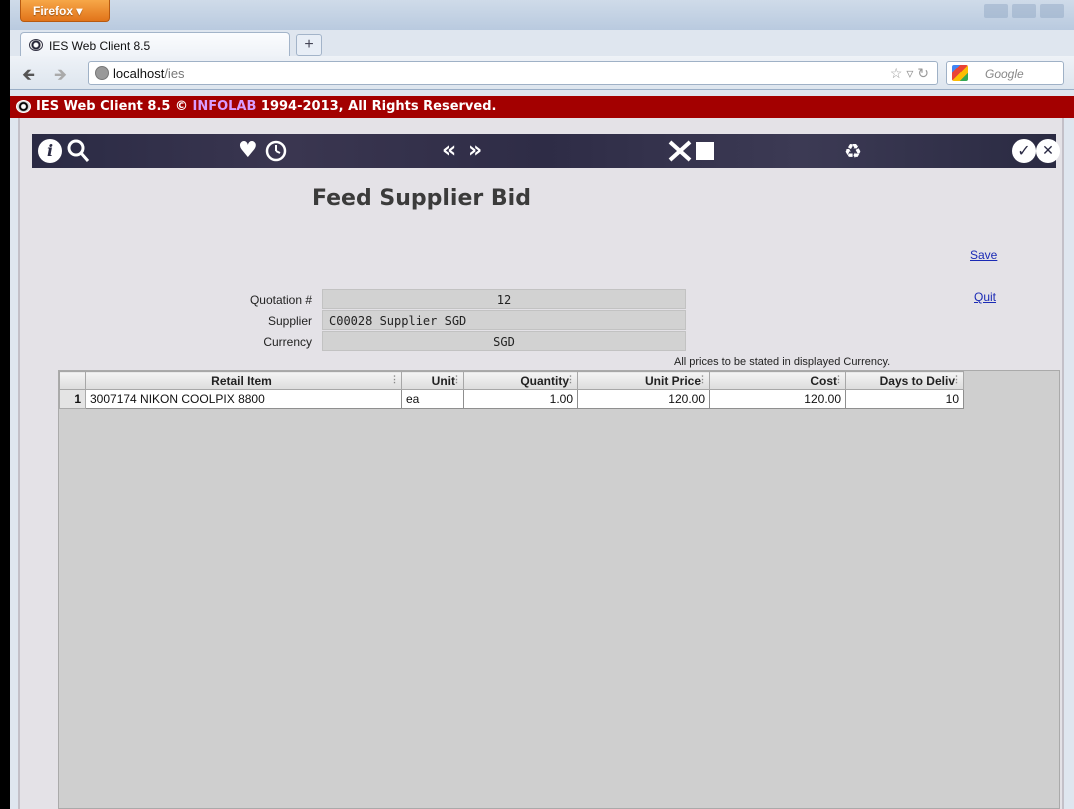  What do you see at coordinates (72, 380) in the screenshot?
I see `row-number-header` at bounding box center [72, 380].